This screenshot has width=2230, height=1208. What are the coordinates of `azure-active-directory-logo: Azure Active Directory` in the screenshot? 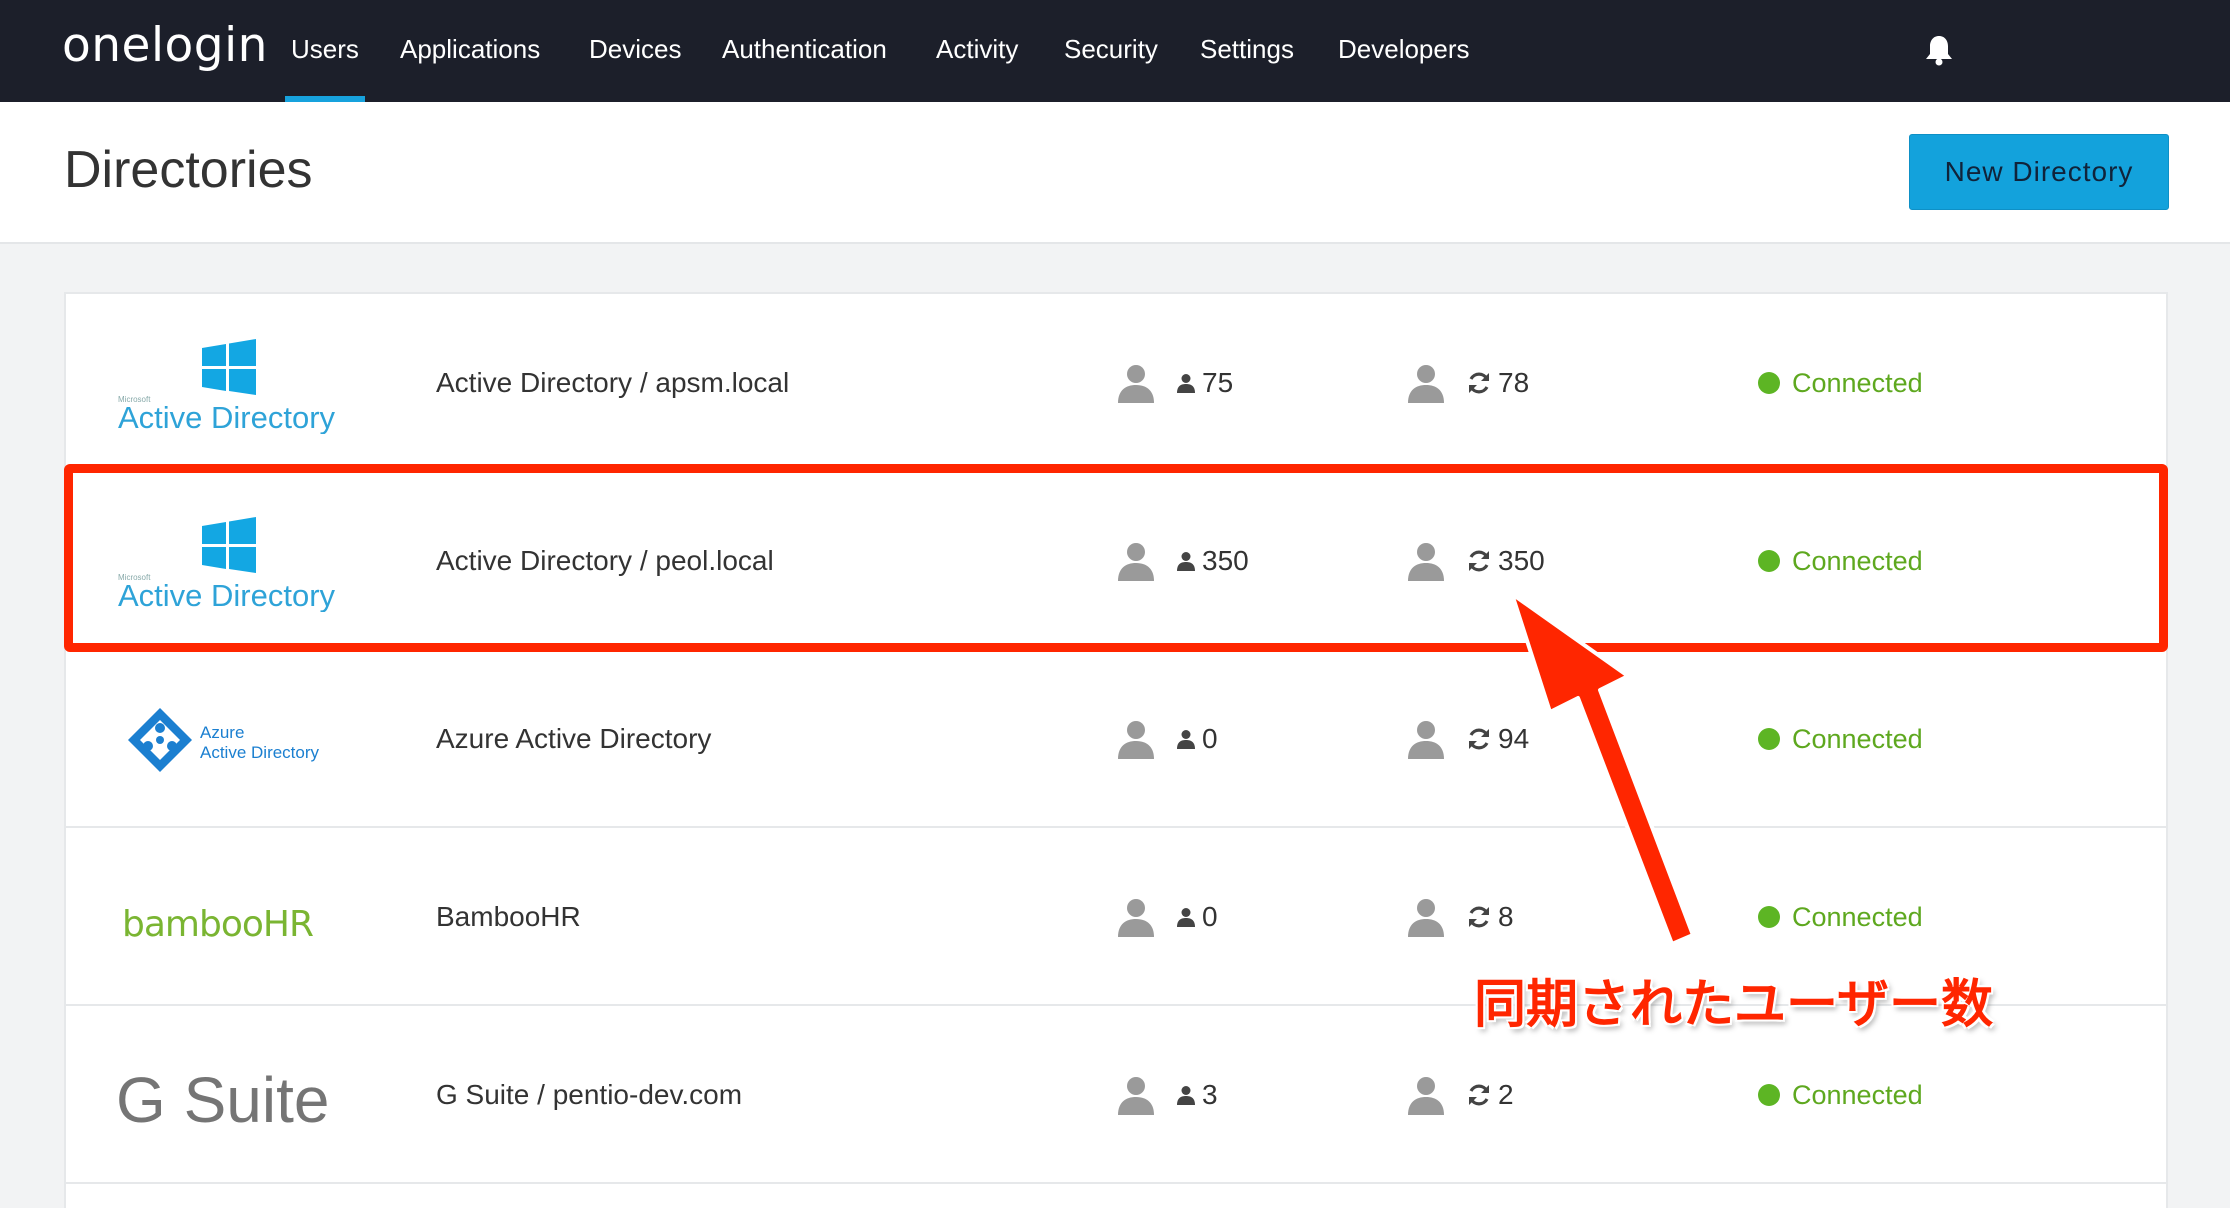 It's located at (224, 740).